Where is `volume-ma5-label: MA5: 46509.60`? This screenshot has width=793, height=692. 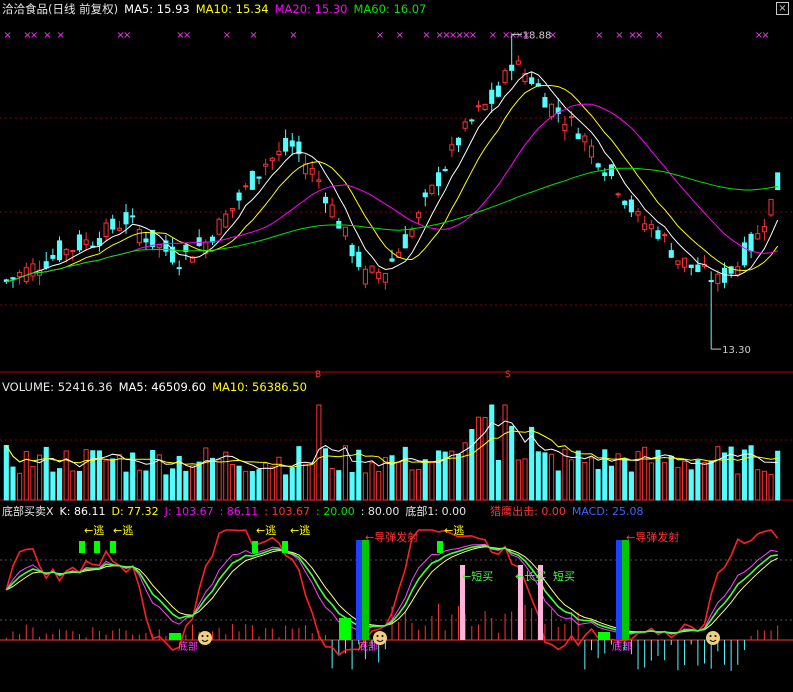 volume-ma5-label: MA5: 46509.60 is located at coordinates (162, 387).